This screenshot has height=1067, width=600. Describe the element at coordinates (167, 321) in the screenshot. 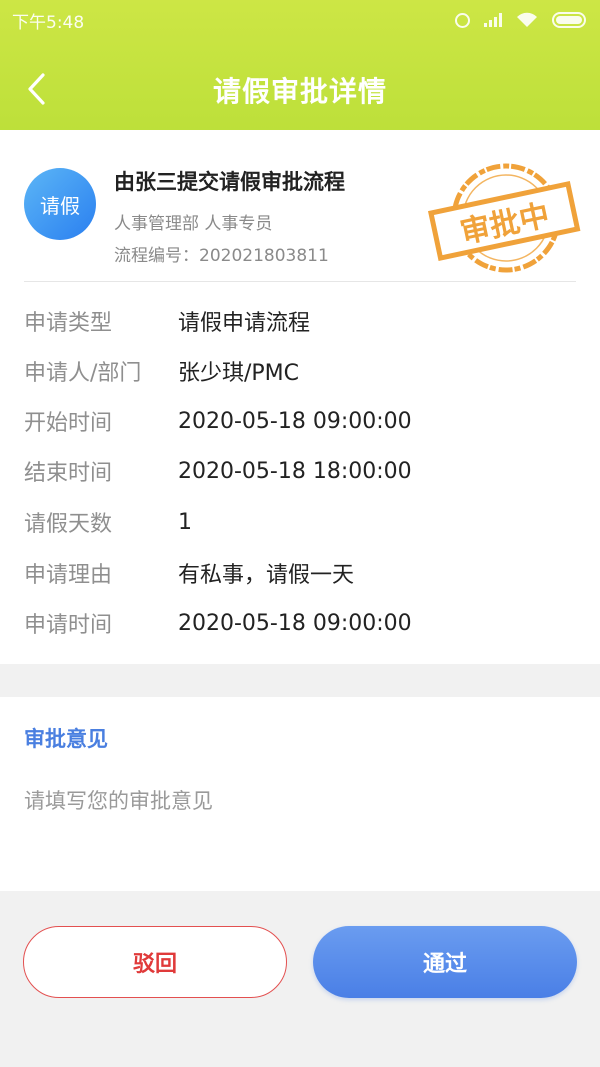

I see `field-row-type: 申请类型 请假申请流程` at that location.